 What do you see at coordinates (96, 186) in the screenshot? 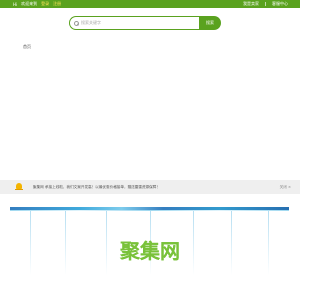
I see `notice-text: 聚集网 承接上线啦，我们文案开发高！以最优惠价格接单，赠送雷霆资源保障！` at bounding box center [96, 186].